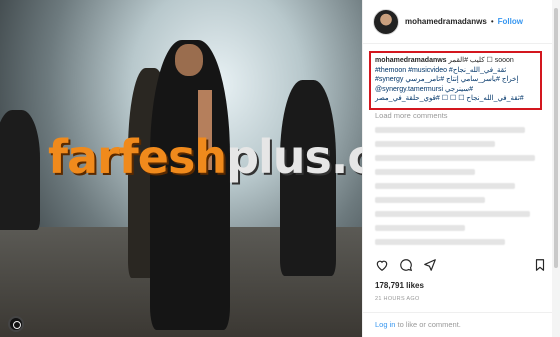  What do you see at coordinates (428, 324) in the screenshot?
I see `login-prompt-text: to like or comment.` at bounding box center [428, 324].